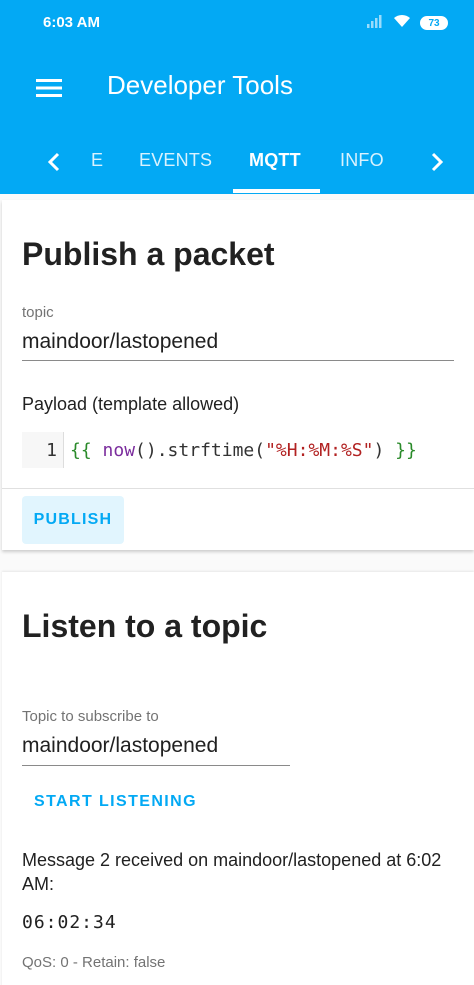 Image resolution: width=474 pixels, height=985 pixels. I want to click on code-call: ().strftime(, so click(200, 450).